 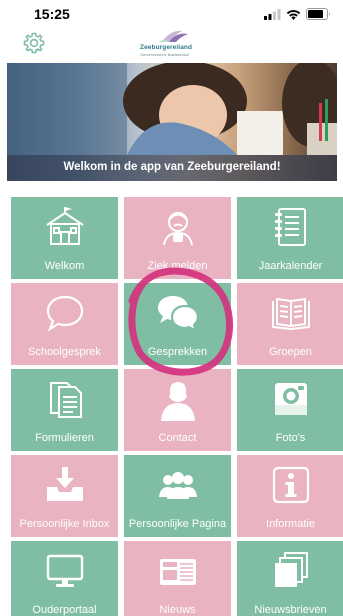 I want to click on newspaper-icon, so click(x=177, y=572).